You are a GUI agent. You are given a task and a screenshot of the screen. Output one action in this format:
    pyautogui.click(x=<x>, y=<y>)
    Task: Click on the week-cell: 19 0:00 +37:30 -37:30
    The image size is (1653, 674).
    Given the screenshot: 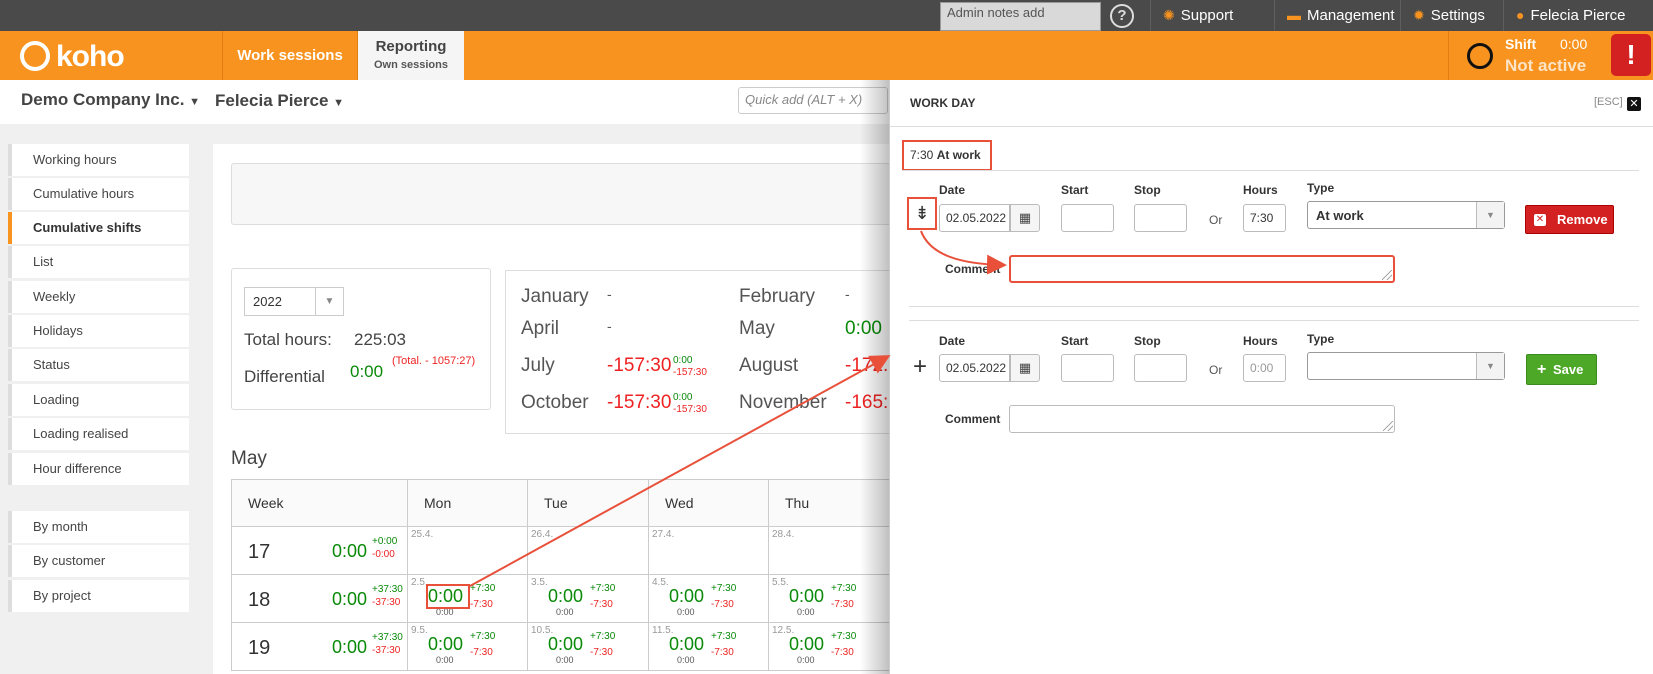 What is the action you would take?
    pyautogui.click(x=319, y=646)
    